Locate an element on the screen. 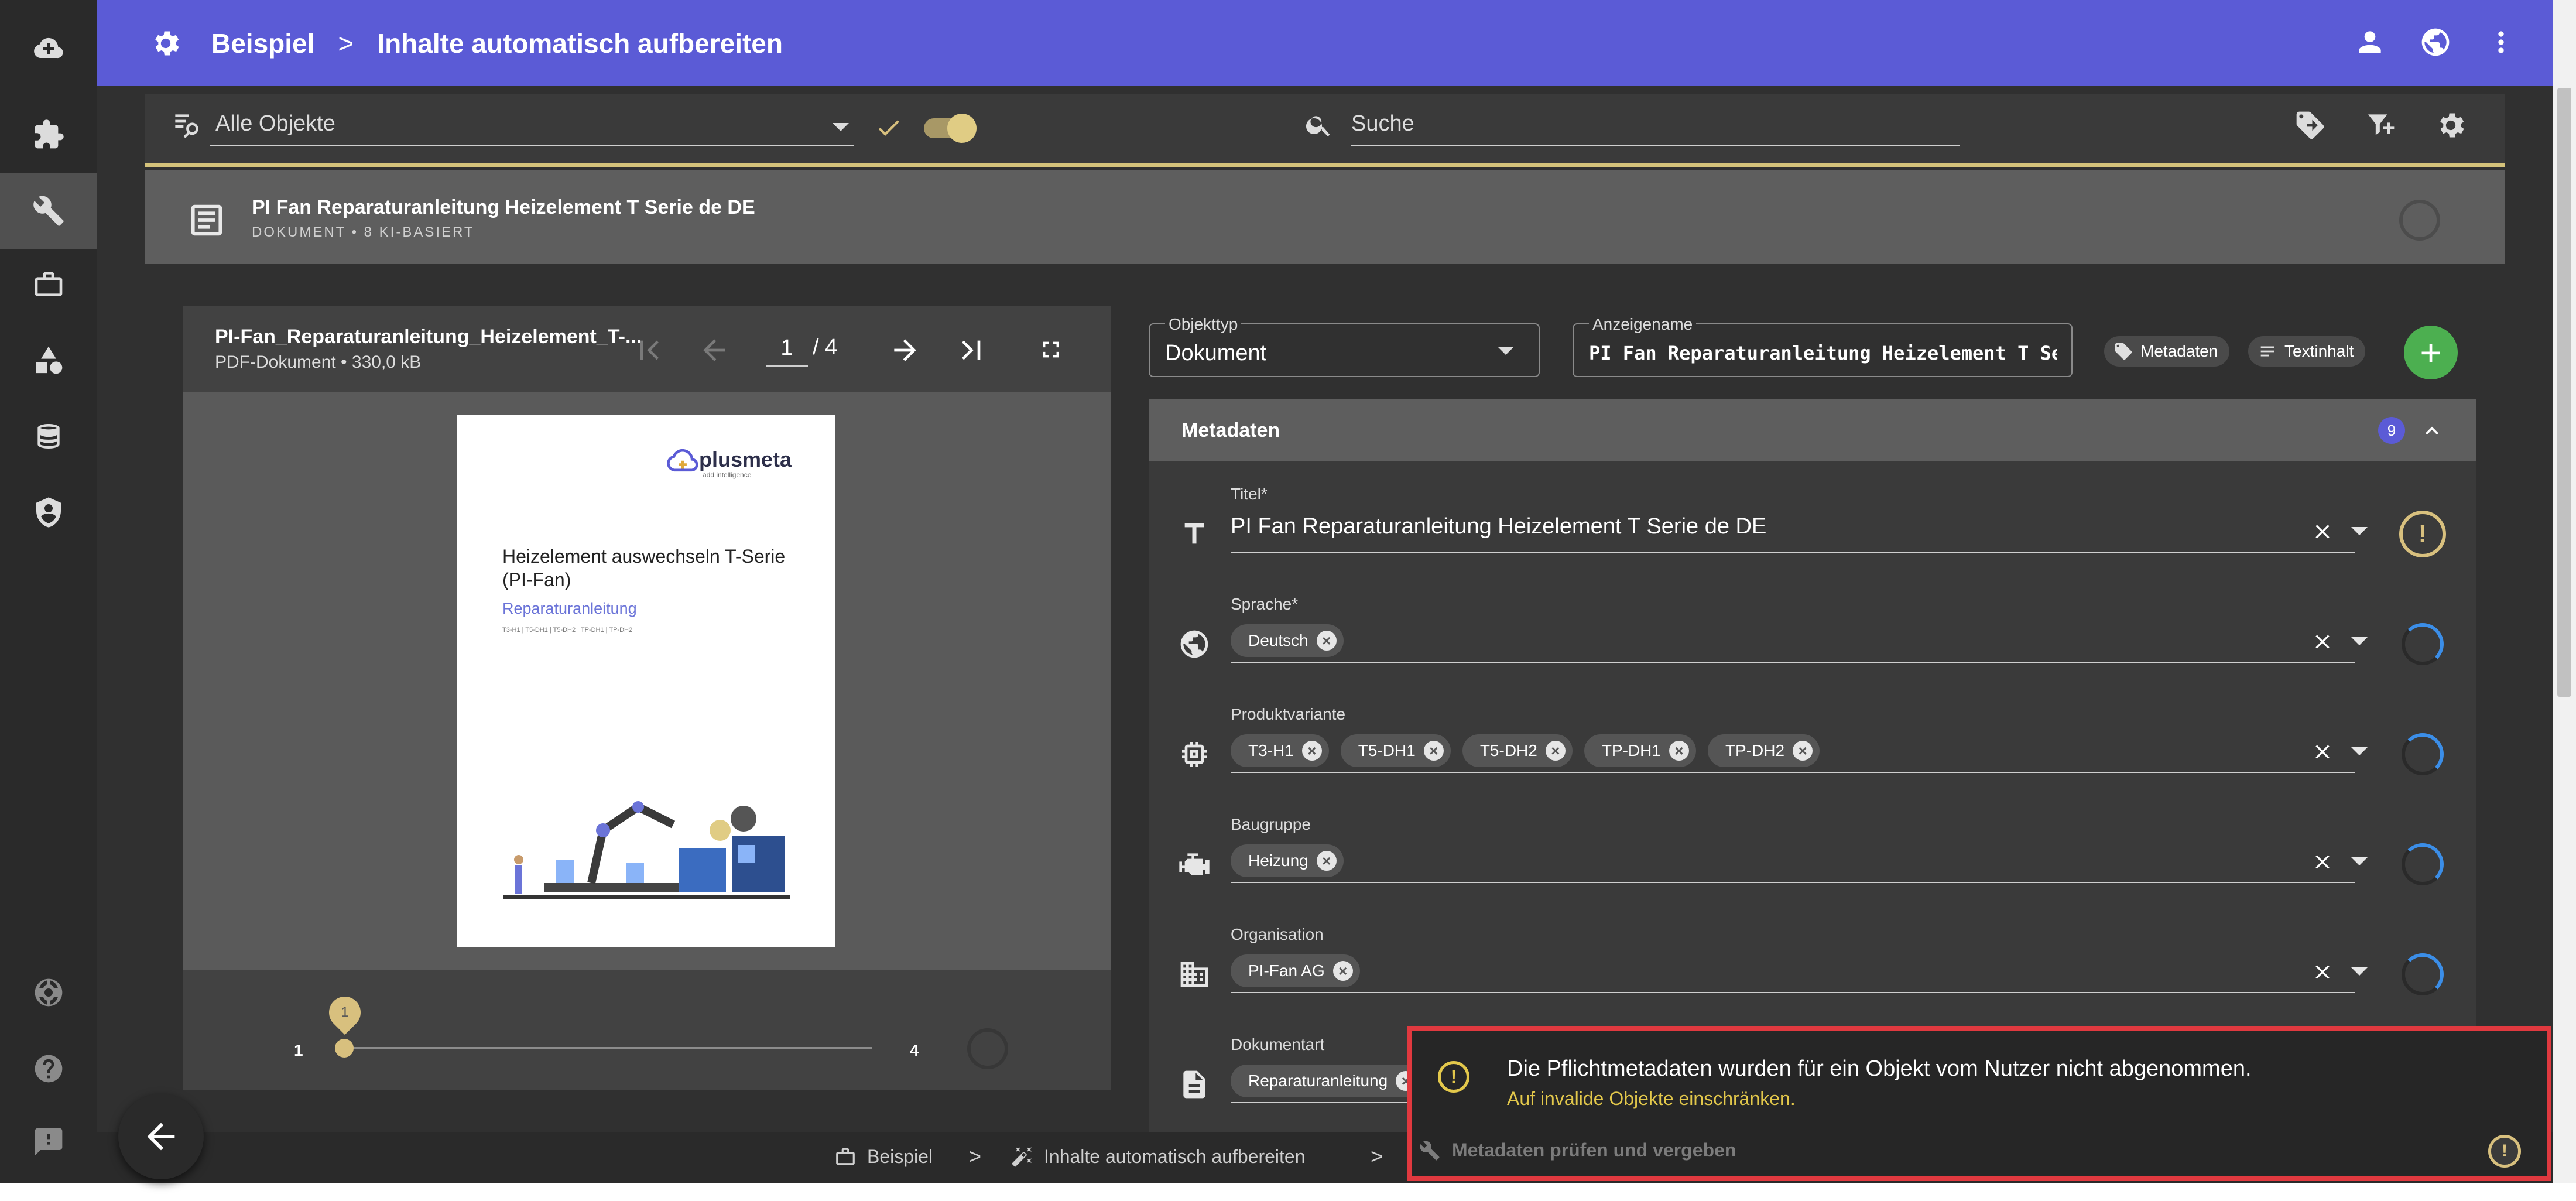  rail-admin is located at coordinates (49, 512).